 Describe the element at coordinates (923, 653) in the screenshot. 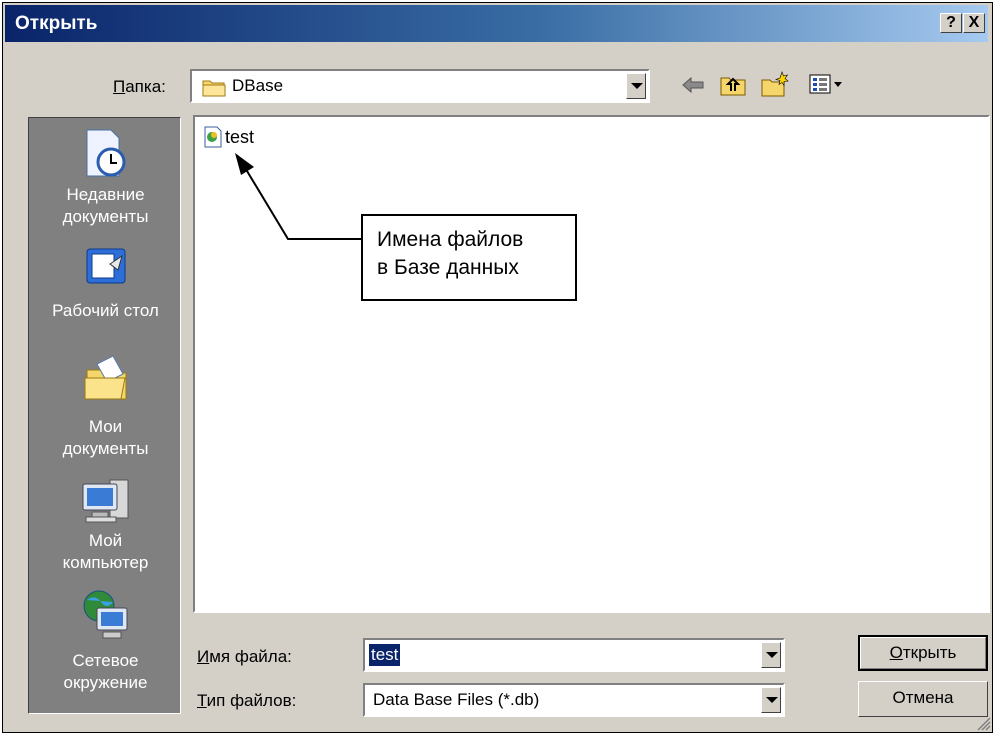

I see `open-button: Открыть` at that location.